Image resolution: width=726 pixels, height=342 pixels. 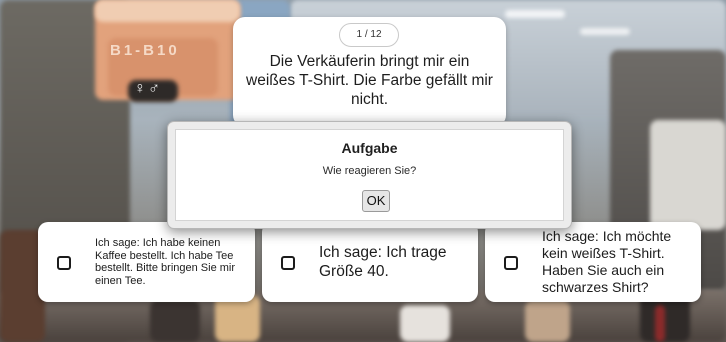 What do you see at coordinates (383, 262) in the screenshot?
I see `answer-option-text: Ich sage: Ich trage Größe 40.` at bounding box center [383, 262].